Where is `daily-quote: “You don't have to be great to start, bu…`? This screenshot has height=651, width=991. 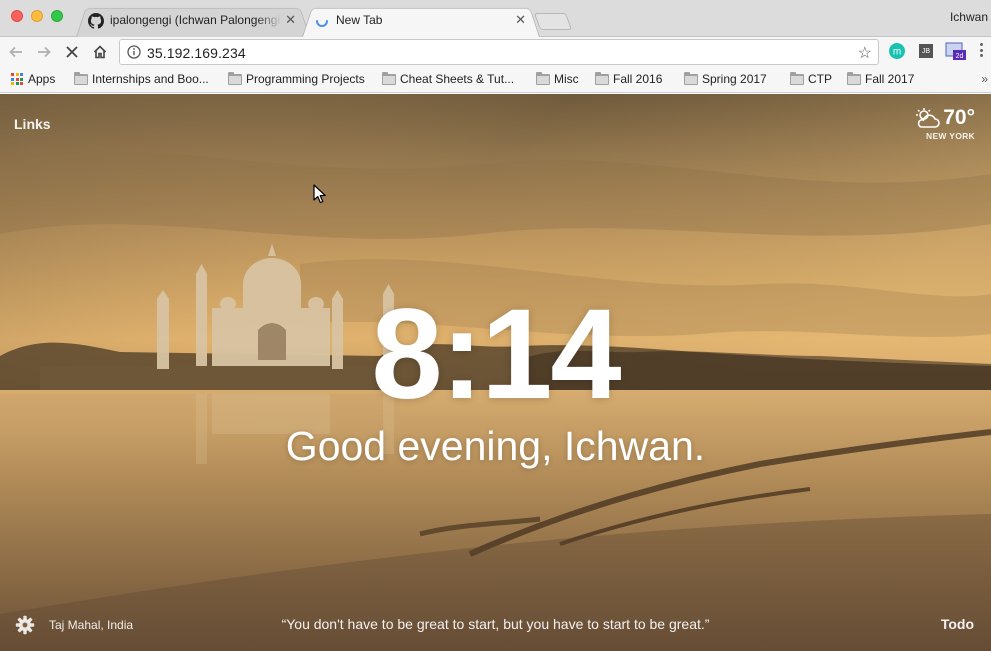
daily-quote: “You don't have to be great to start, bu… is located at coordinates (495, 624).